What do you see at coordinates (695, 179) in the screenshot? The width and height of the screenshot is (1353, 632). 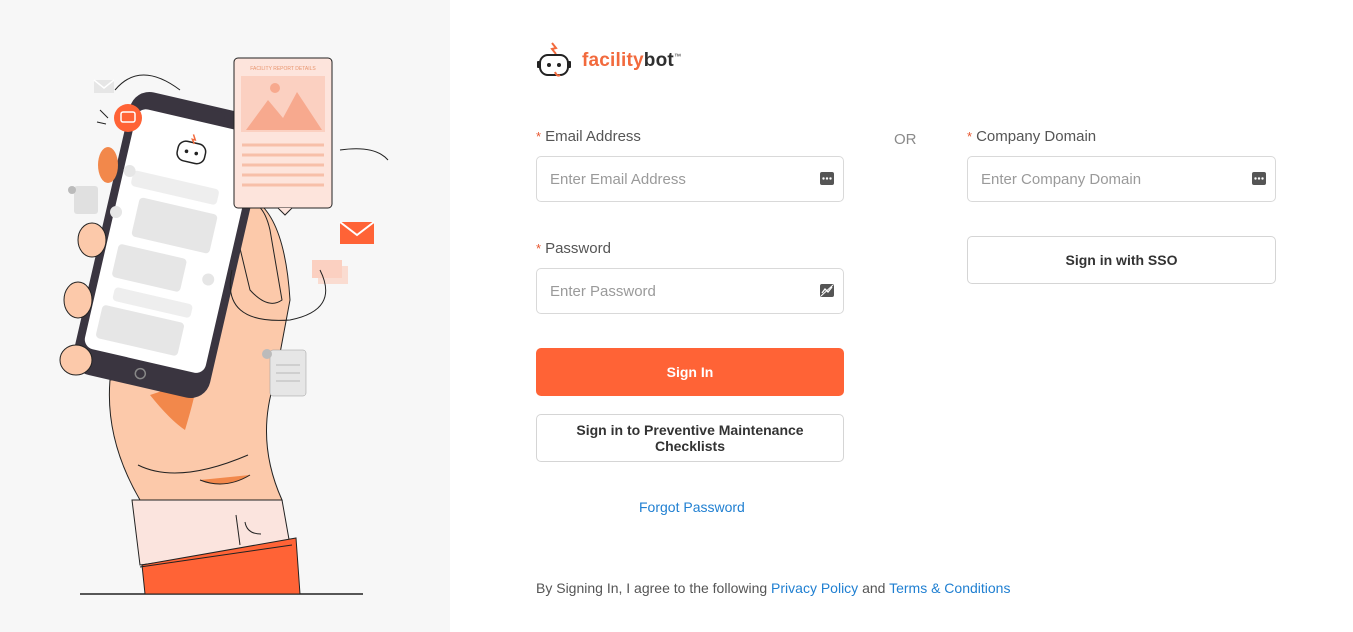 I see `email-input` at bounding box center [695, 179].